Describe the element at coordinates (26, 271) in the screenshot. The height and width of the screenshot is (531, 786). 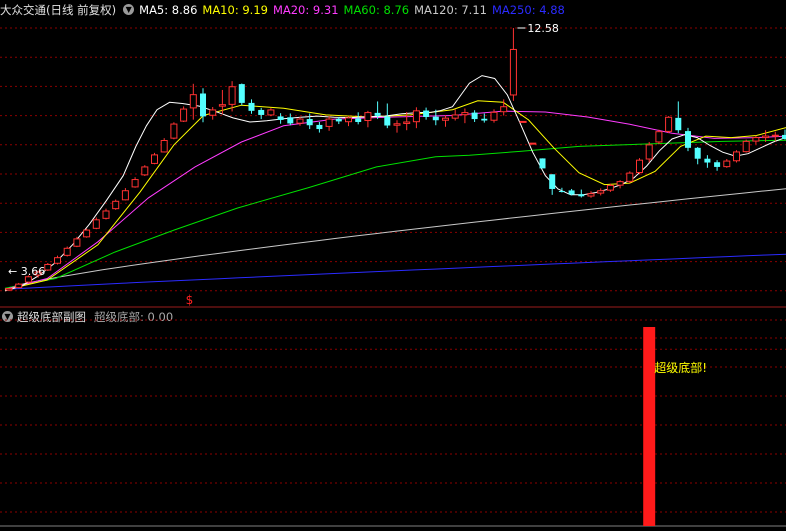
I see `low-price-label: ← 3.66` at that location.